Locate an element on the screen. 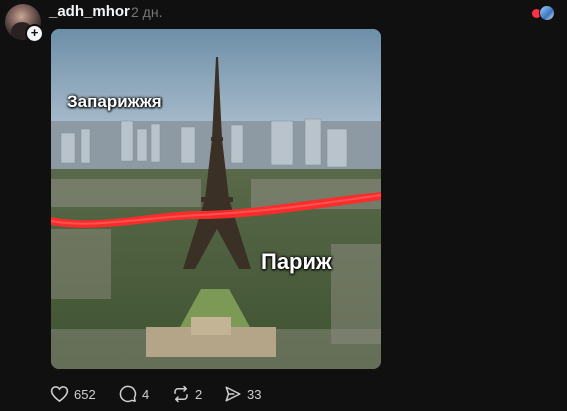 This screenshot has height=411, width=567. like-button: 652 is located at coordinates (73, 394).